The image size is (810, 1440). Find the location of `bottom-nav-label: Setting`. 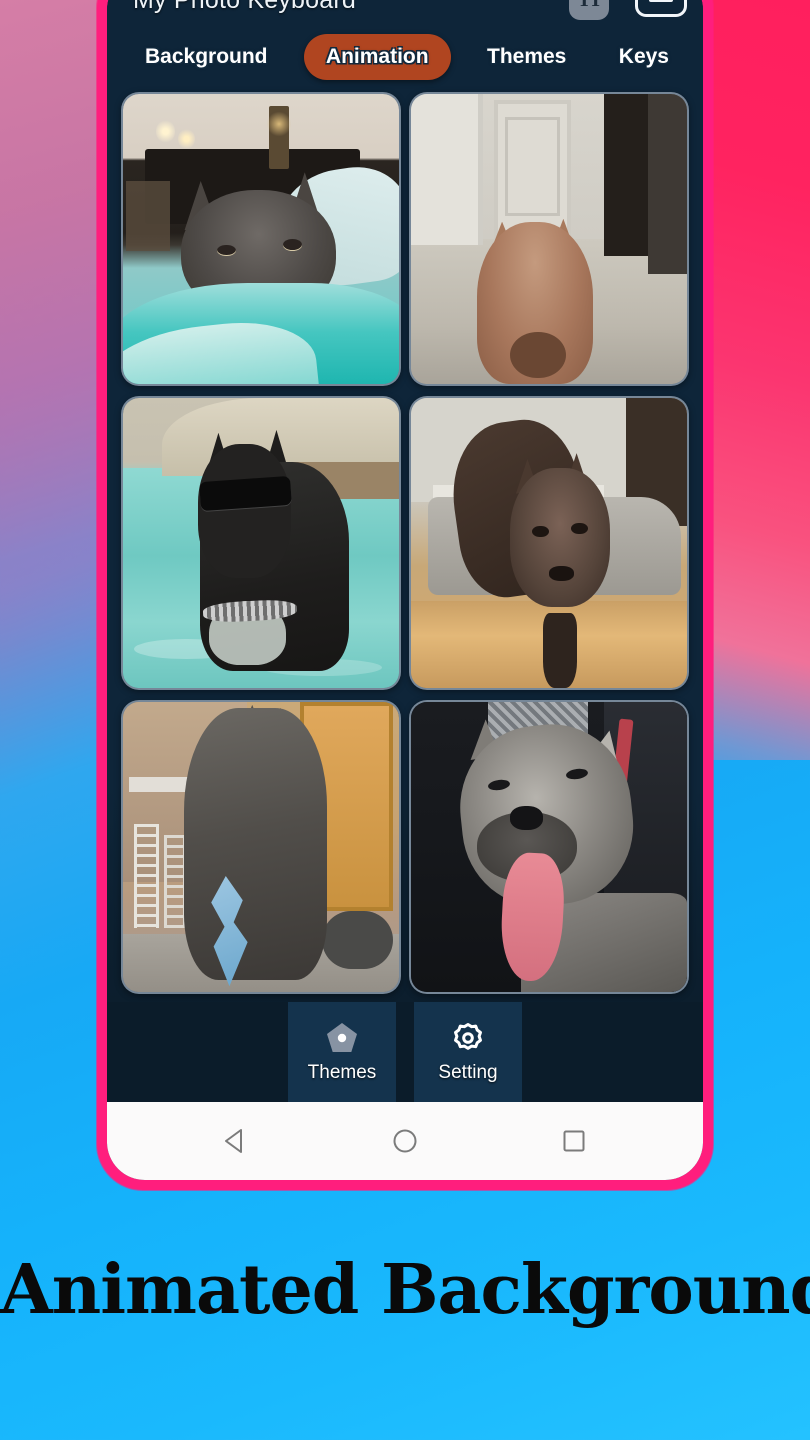

bottom-nav-label: Setting is located at coordinates (468, 1072).